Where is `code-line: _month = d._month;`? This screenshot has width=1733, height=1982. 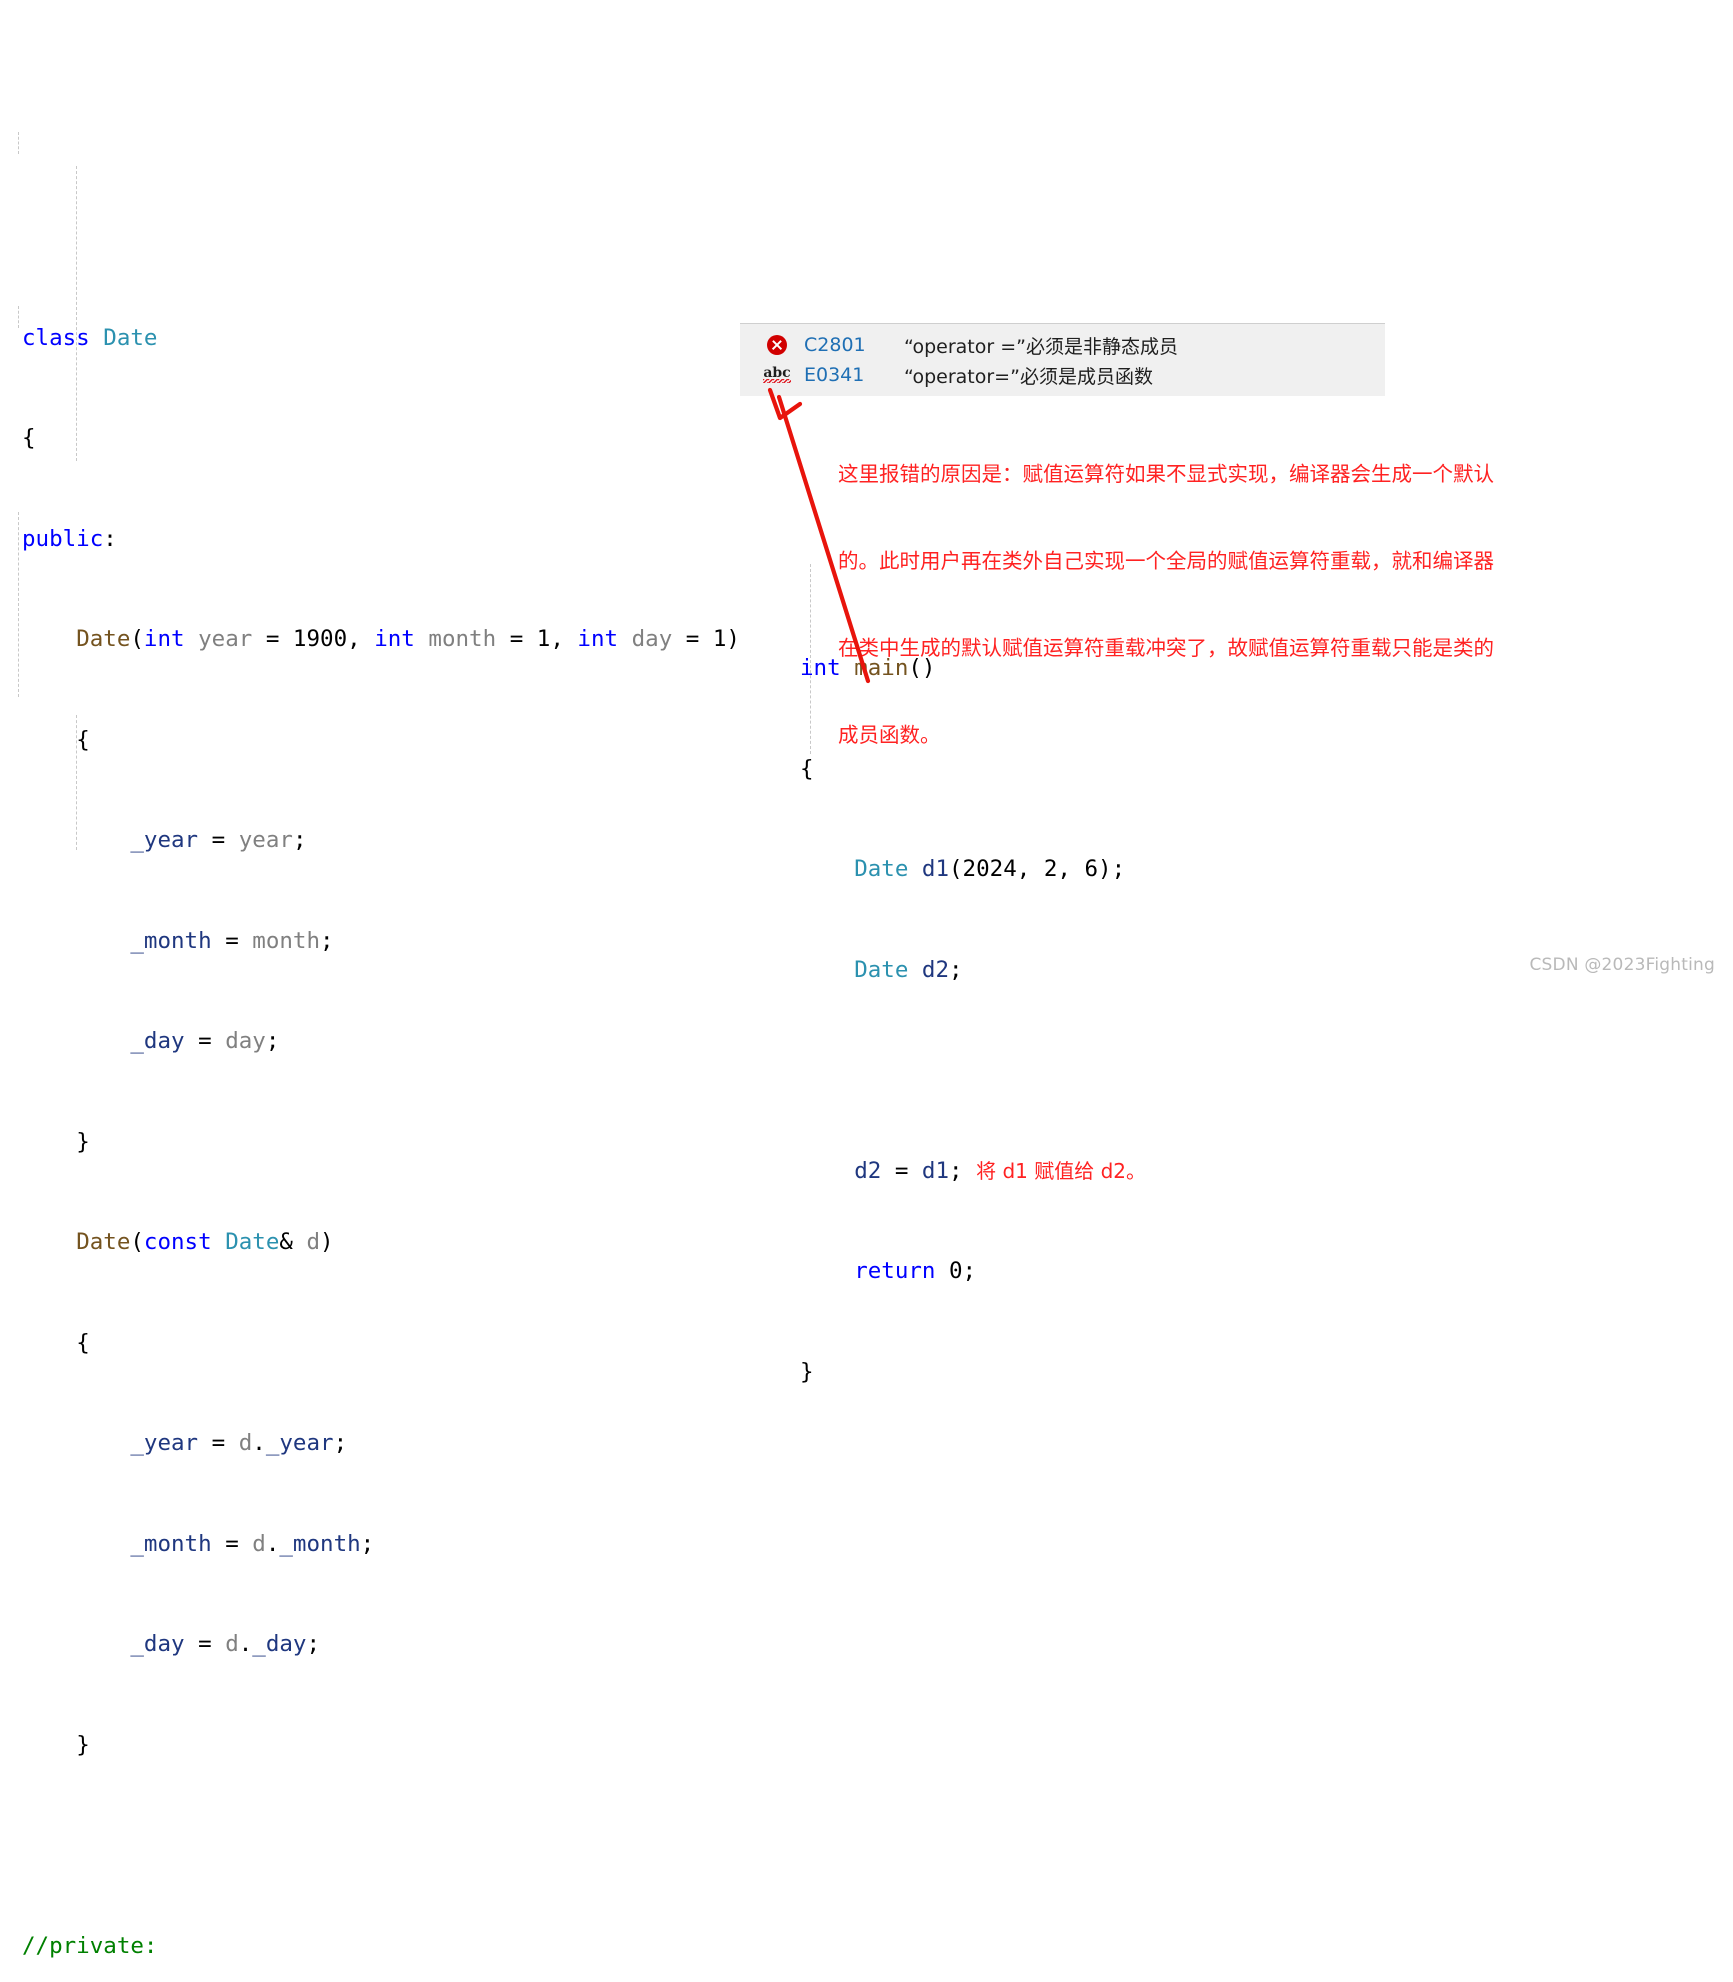
code-line: _month = d._month; is located at coordinates (252, 1543).